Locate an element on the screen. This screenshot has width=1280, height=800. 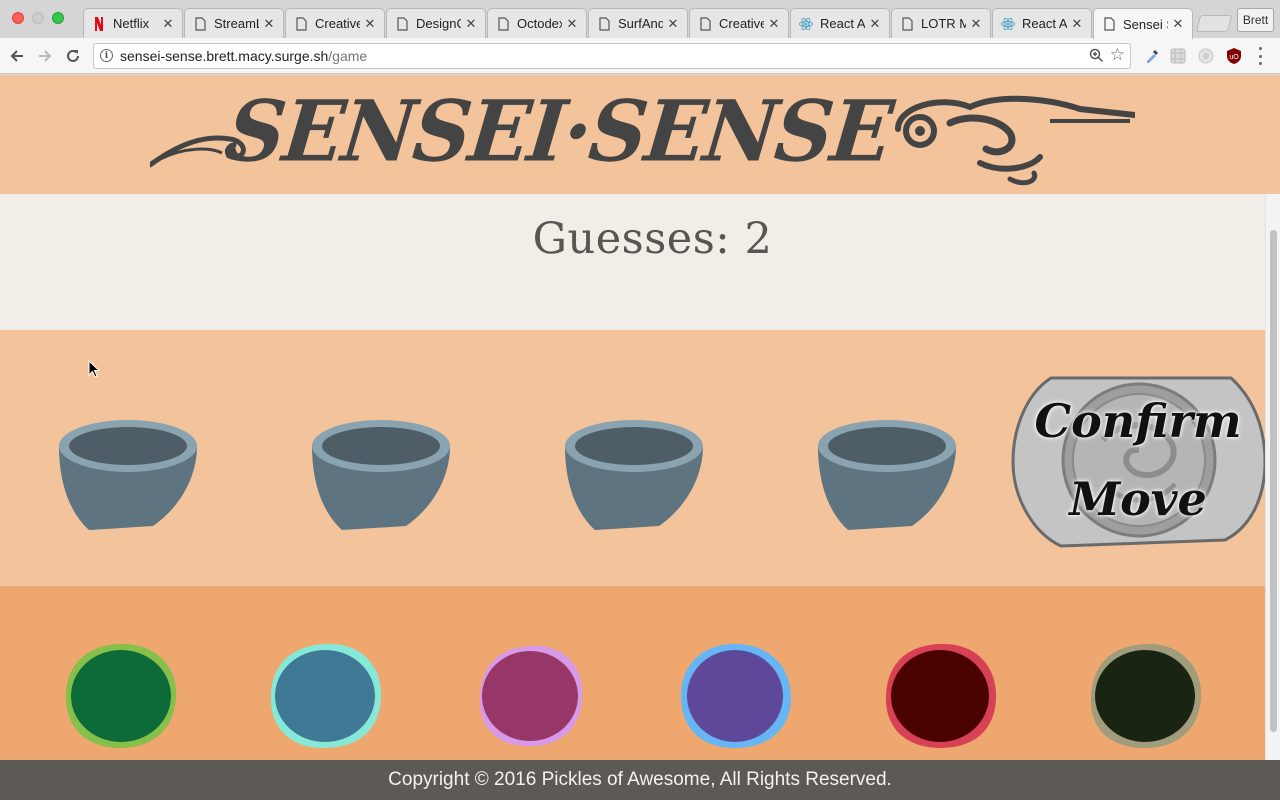
tab-surfand: SurfAnd ✕ is located at coordinates (638, 23).